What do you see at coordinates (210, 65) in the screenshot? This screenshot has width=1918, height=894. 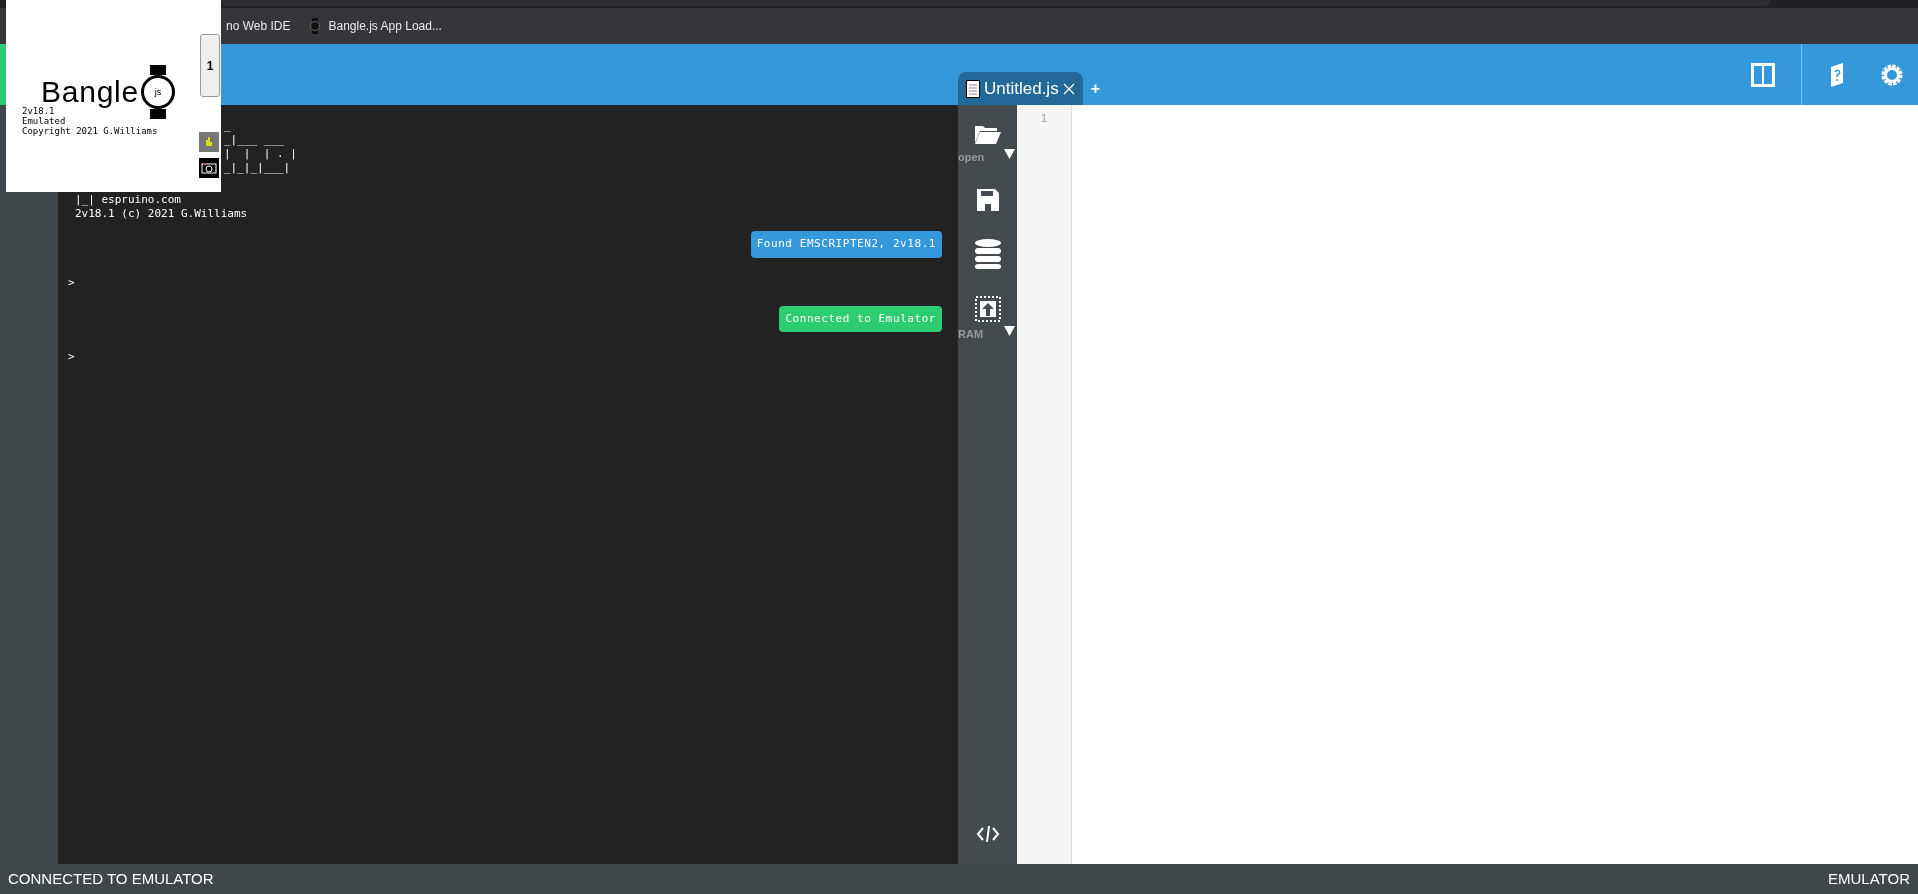 I see `watch-button: 1` at bounding box center [210, 65].